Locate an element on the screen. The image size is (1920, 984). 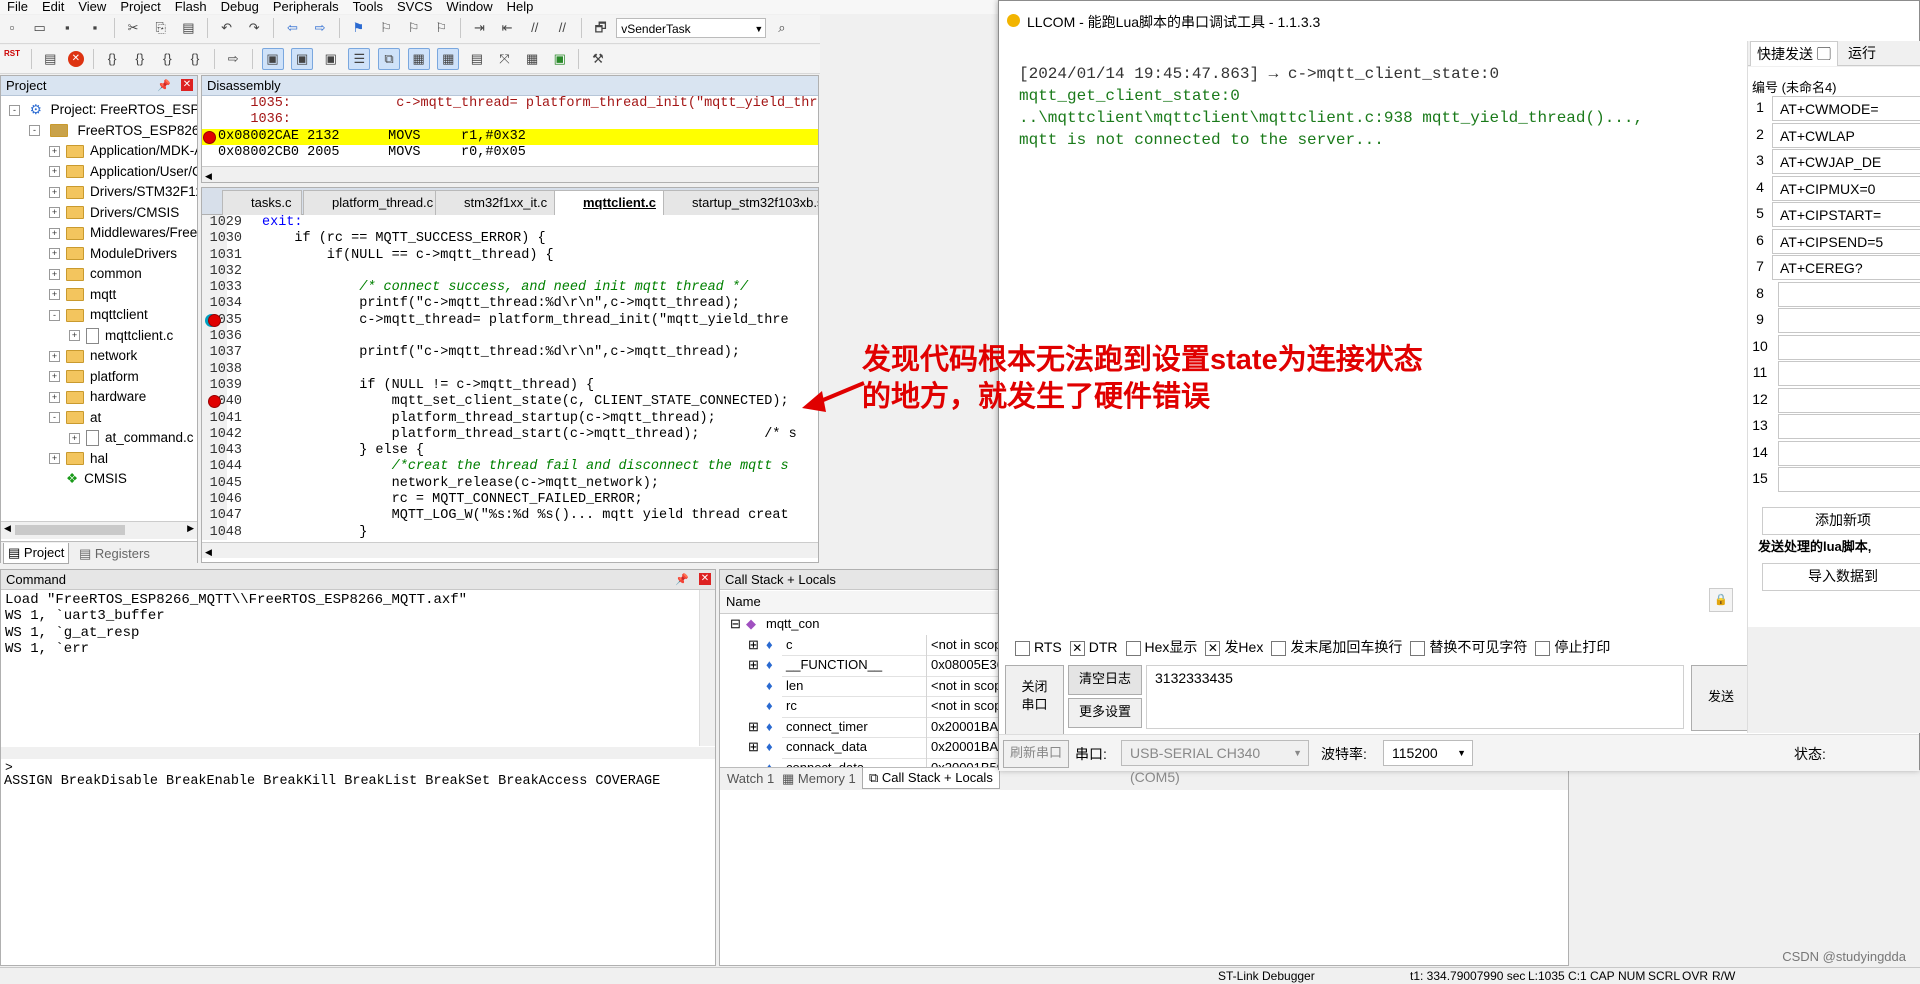
quick-send-item: 9 is located at coordinates (1834, 320).